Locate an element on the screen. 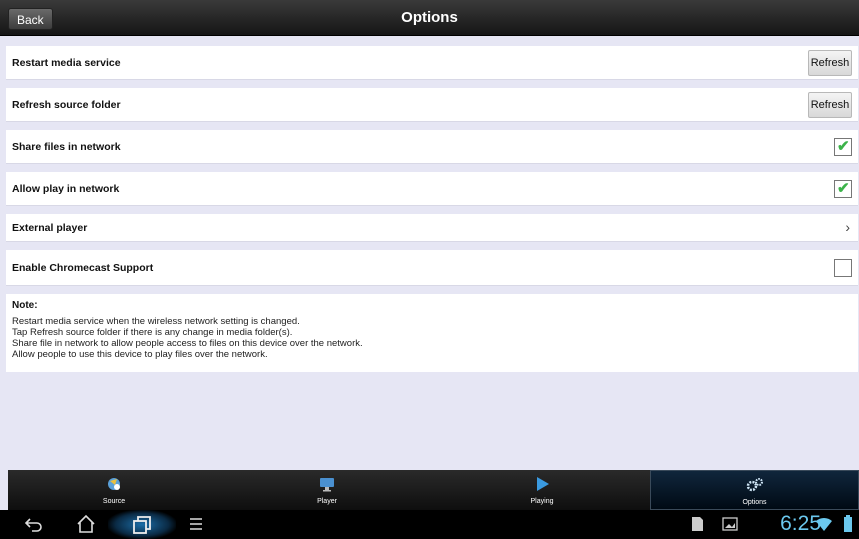 This screenshot has width=859, height=539. home-icon is located at coordinates (86, 524).